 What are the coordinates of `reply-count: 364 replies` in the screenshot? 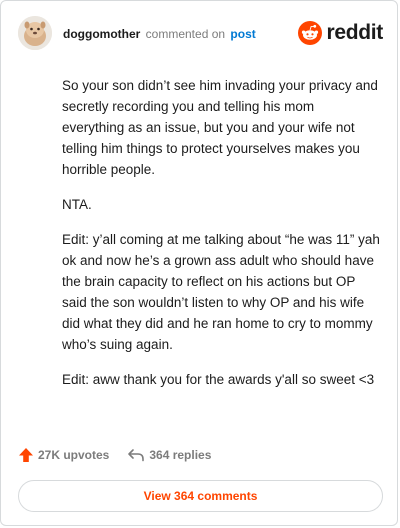 It's located at (180, 455).